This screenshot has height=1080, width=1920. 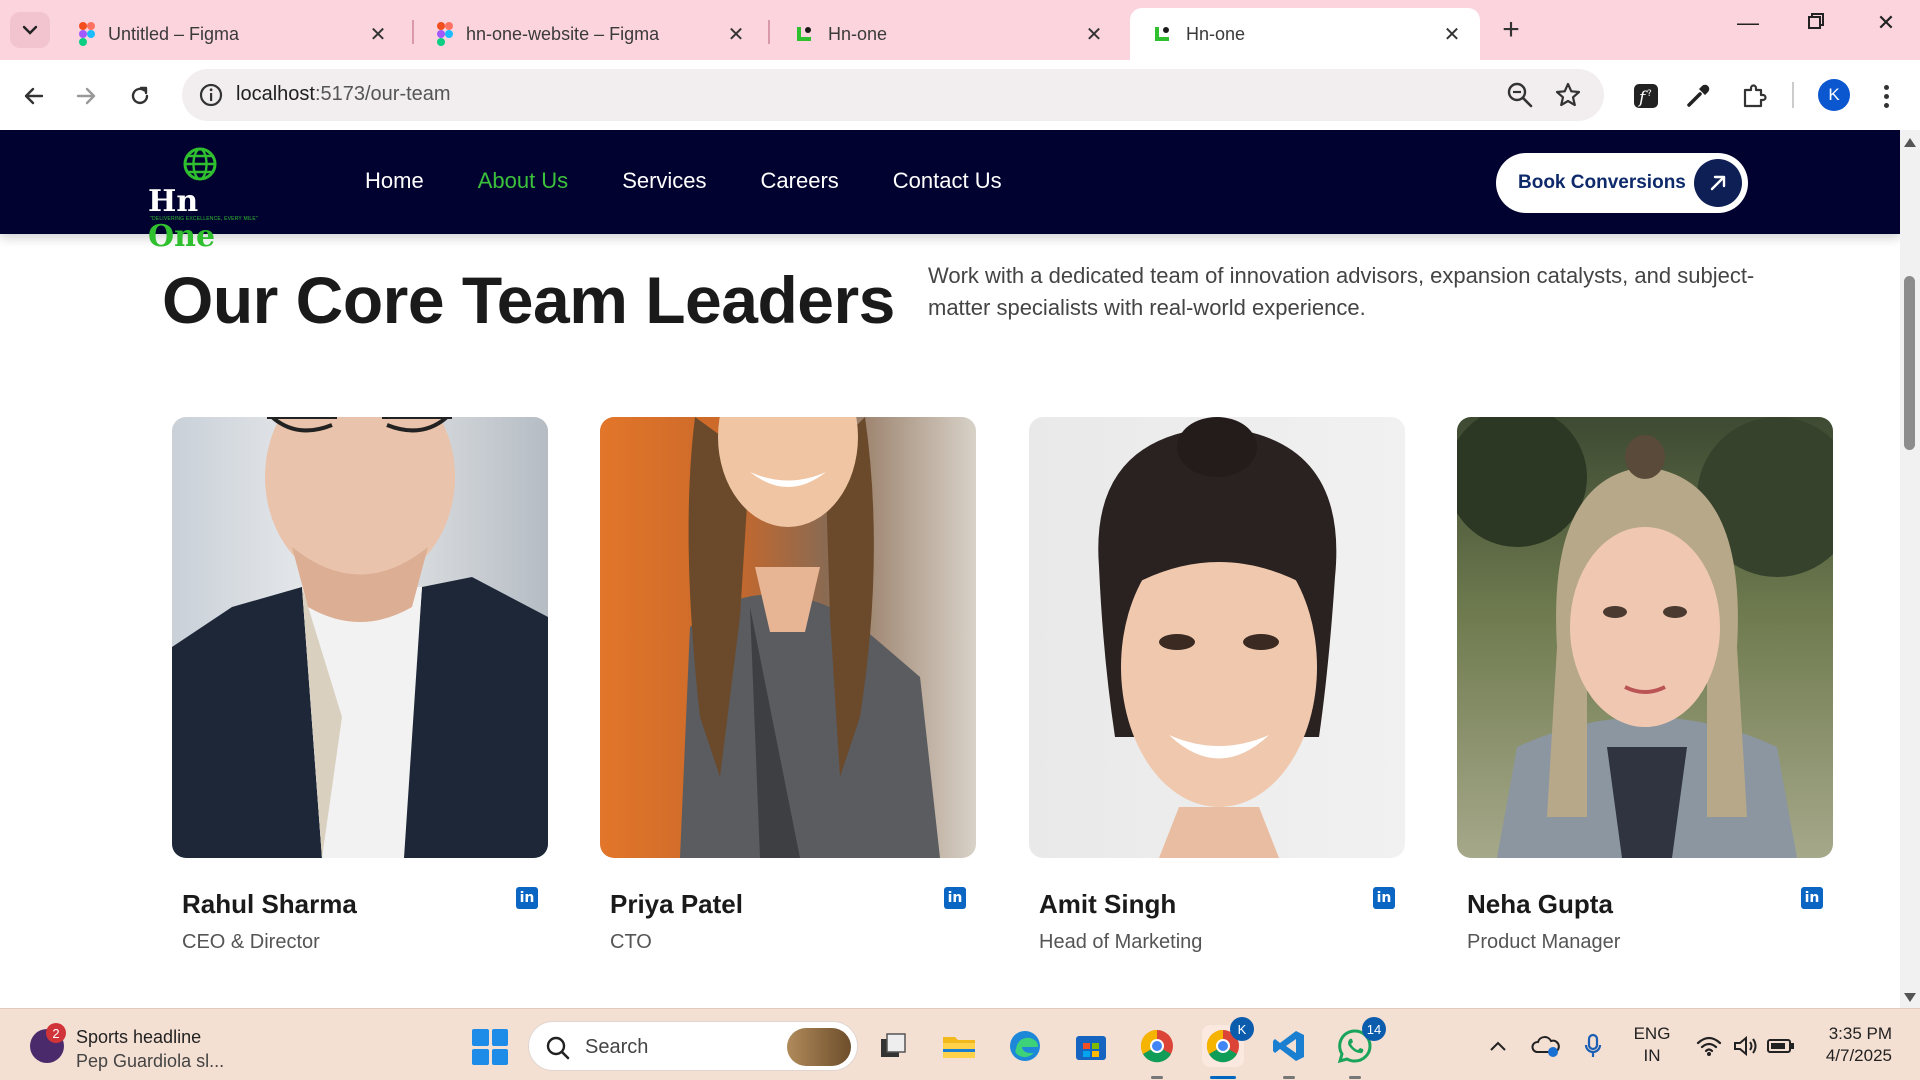 I want to click on figma-icon, so click(x=445, y=34).